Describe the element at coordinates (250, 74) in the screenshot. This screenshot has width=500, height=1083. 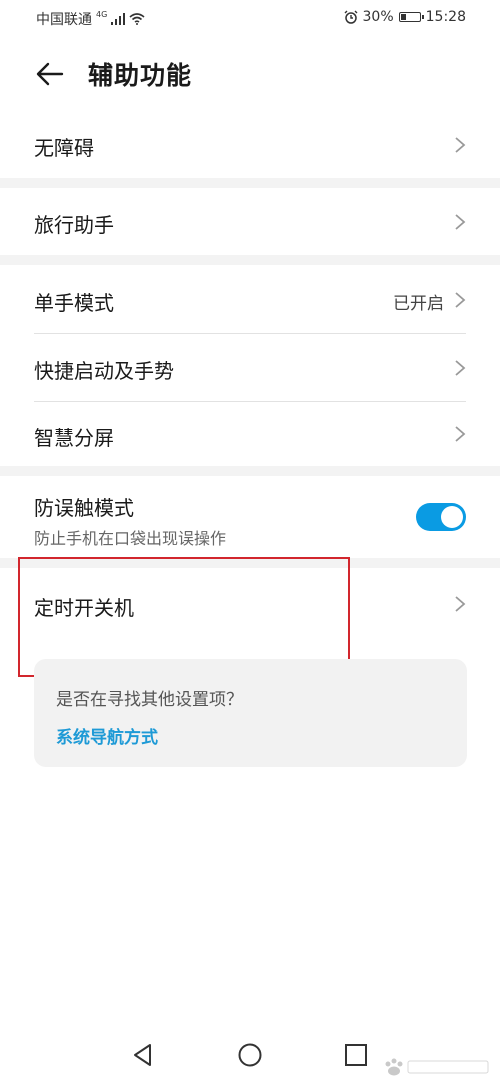
I see `page-header: 辅助功能` at that location.